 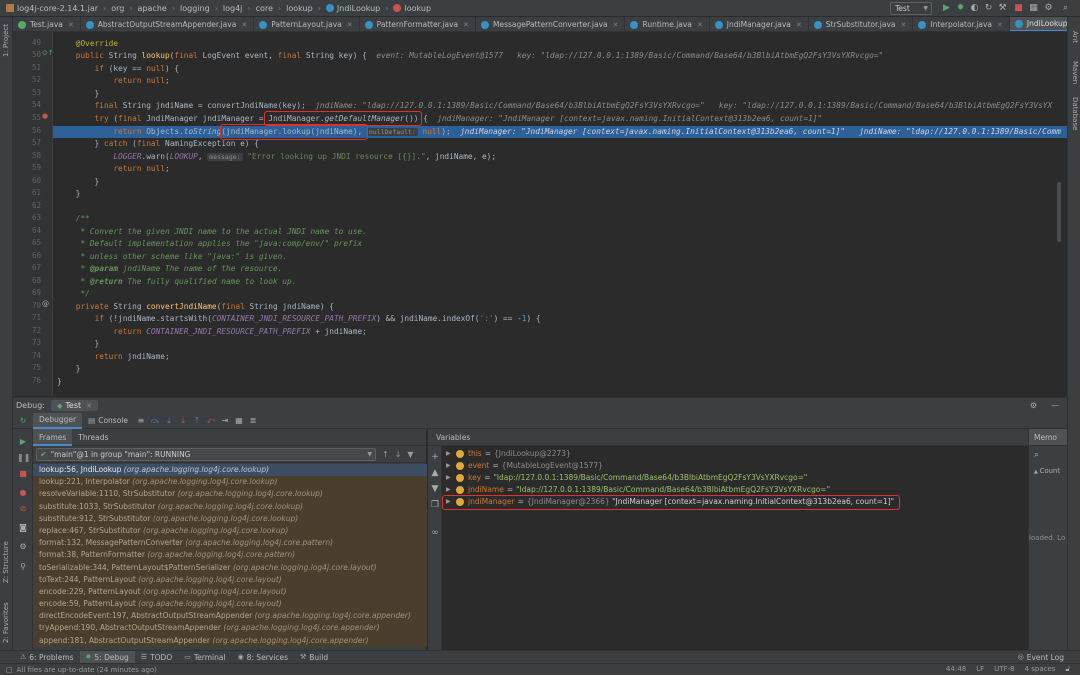 What do you see at coordinates (946, 8) in the screenshot?
I see `run-icon: ▶` at bounding box center [946, 8].